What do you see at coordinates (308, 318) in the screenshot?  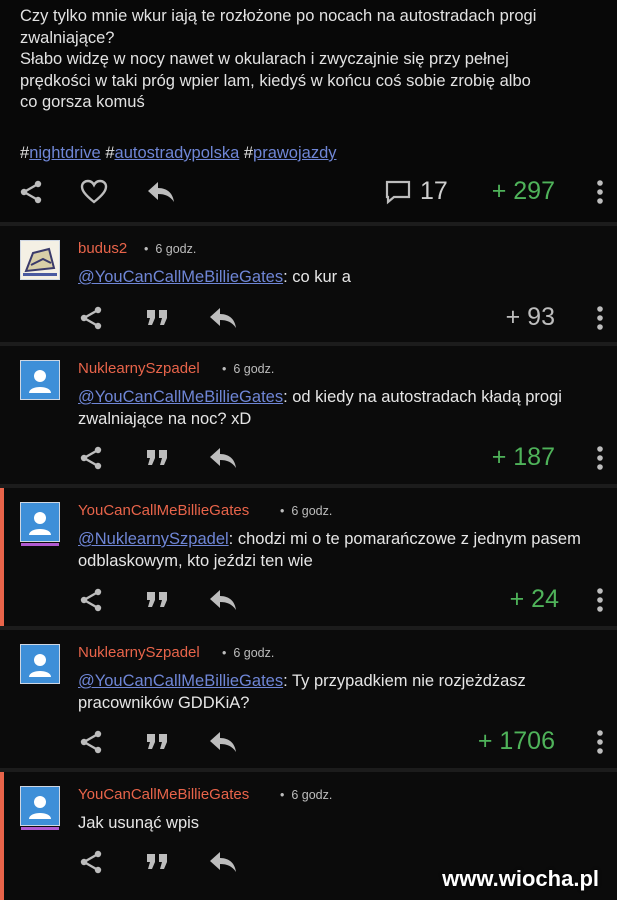 I see `comment-action-bar: + 93` at bounding box center [308, 318].